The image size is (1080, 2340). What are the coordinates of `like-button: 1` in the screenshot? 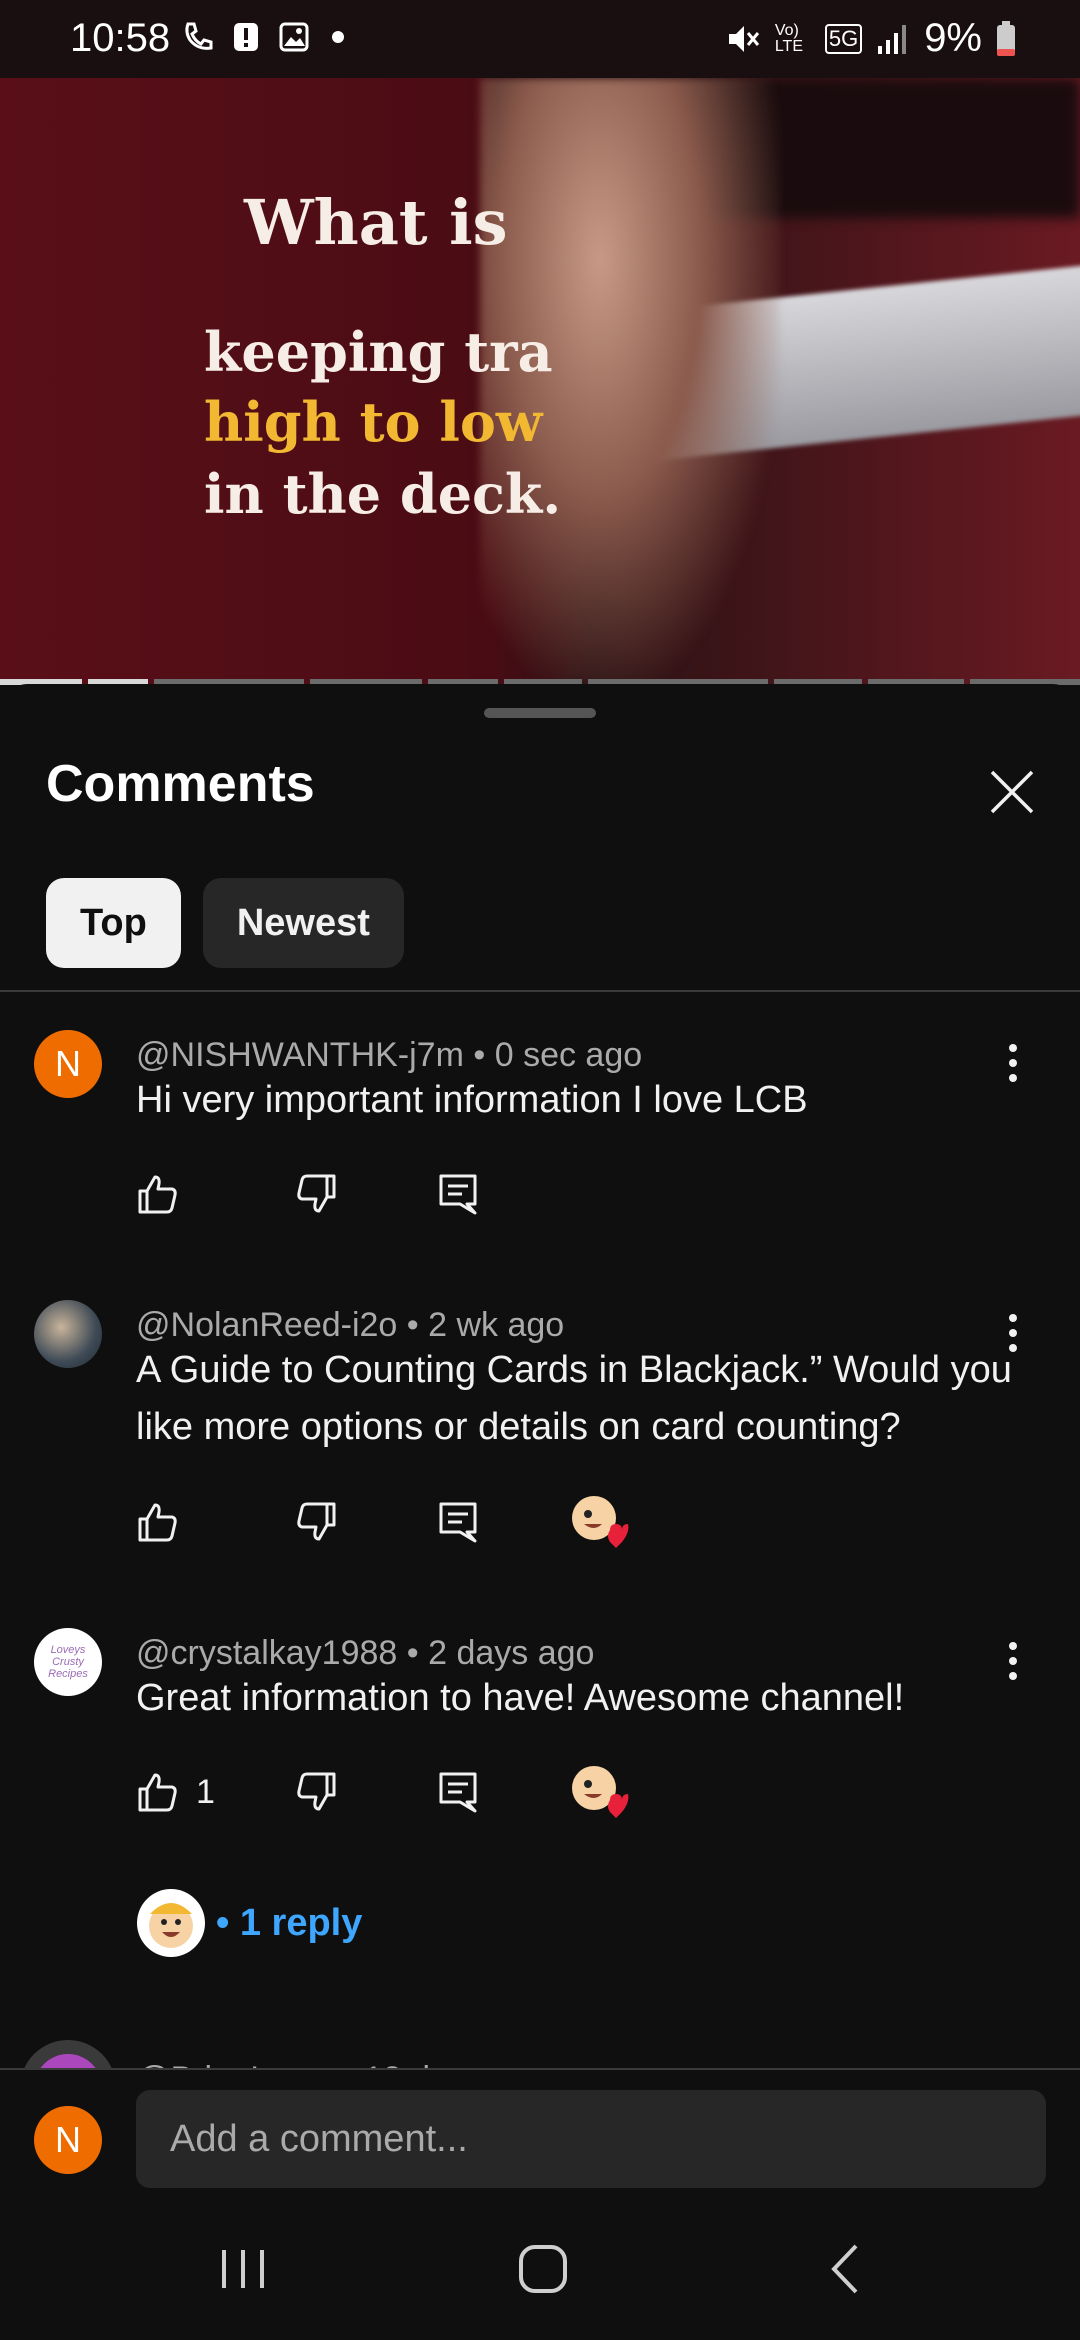 It's located at (175, 1792).